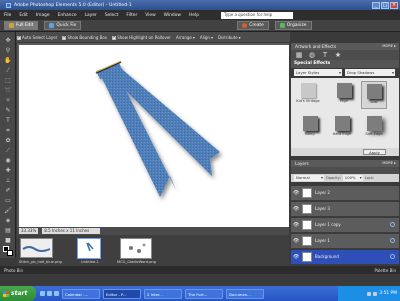 This screenshot has width=400, height=301. I want to click on create-button: Create, so click(253, 25).